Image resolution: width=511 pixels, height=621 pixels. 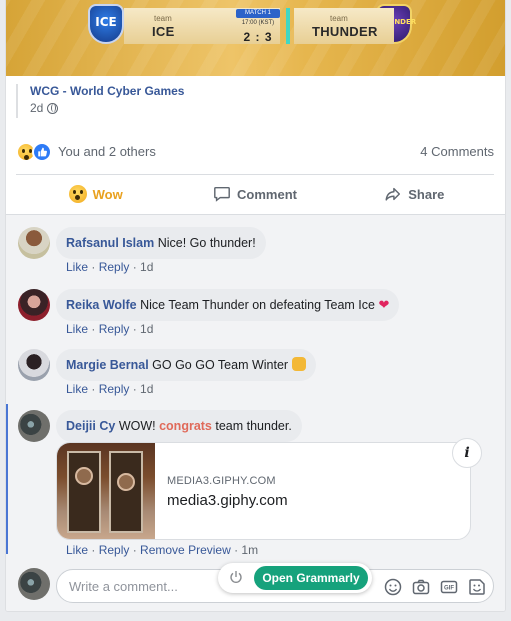 I want to click on wow-button: Wow, so click(x=95, y=194).